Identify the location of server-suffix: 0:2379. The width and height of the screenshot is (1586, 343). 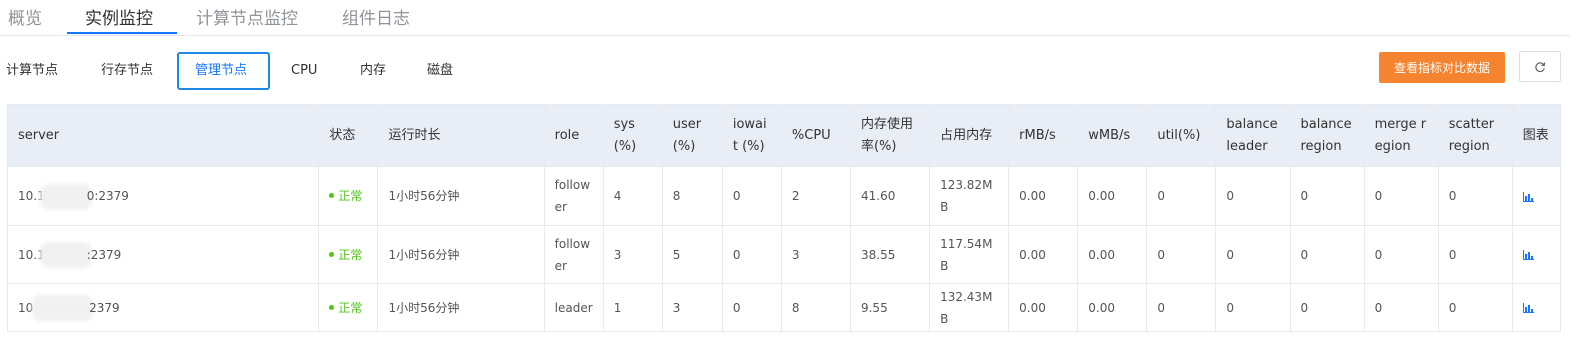
(107, 196).